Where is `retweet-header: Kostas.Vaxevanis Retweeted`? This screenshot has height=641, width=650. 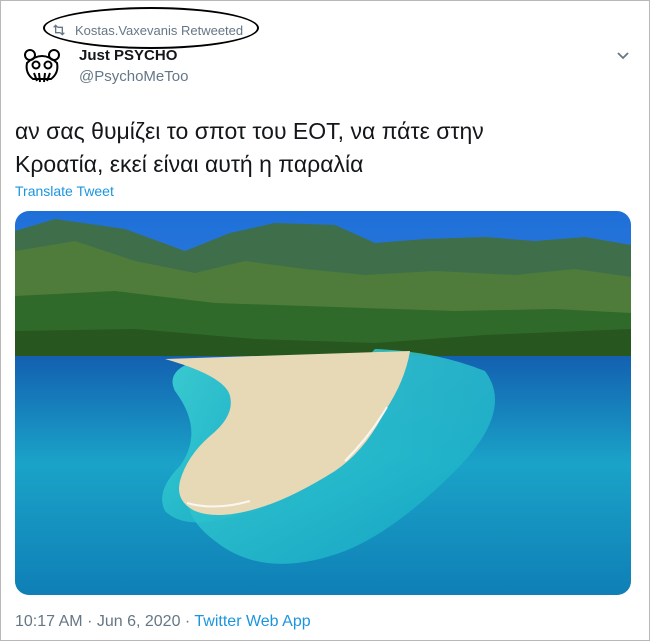 retweet-header: Kostas.Vaxevanis Retweeted is located at coordinates (147, 30).